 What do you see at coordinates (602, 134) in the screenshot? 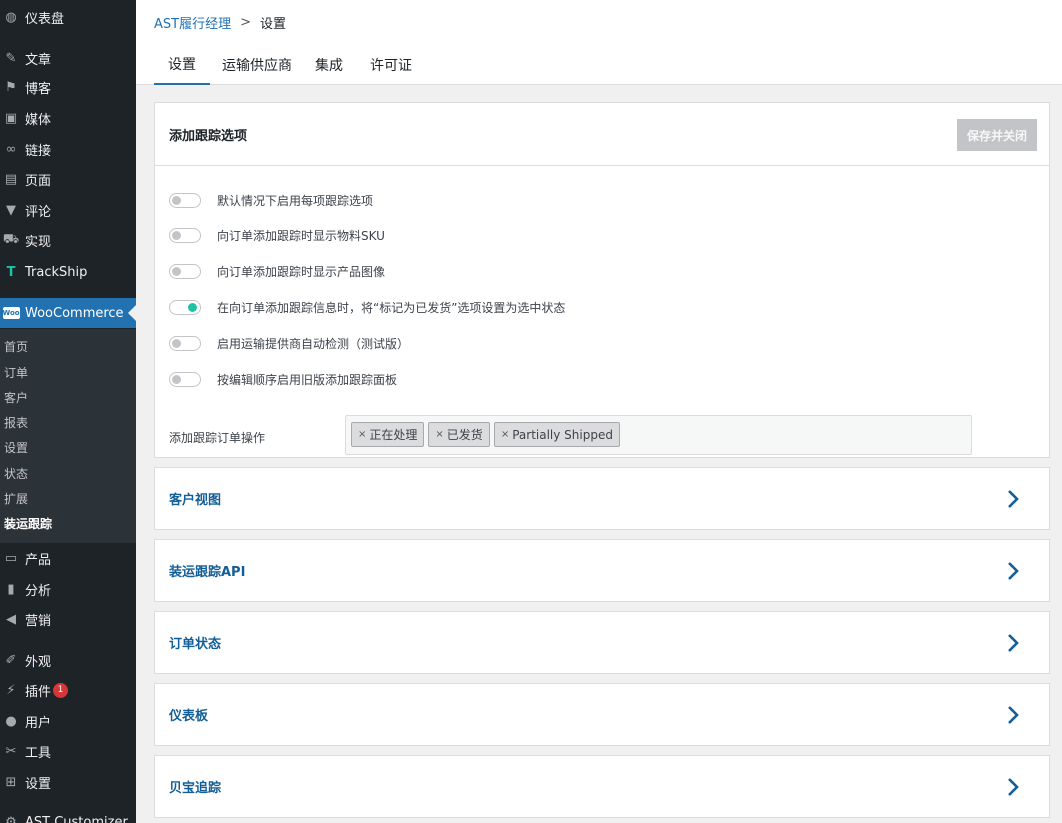
I see `panel-title: 添加跟踪选项` at bounding box center [602, 134].